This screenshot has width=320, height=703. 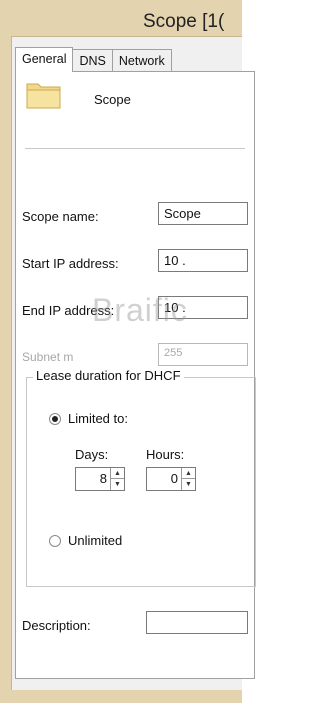 What do you see at coordinates (60, 216) in the screenshot?
I see `scope-name-label: Scope name:` at bounding box center [60, 216].